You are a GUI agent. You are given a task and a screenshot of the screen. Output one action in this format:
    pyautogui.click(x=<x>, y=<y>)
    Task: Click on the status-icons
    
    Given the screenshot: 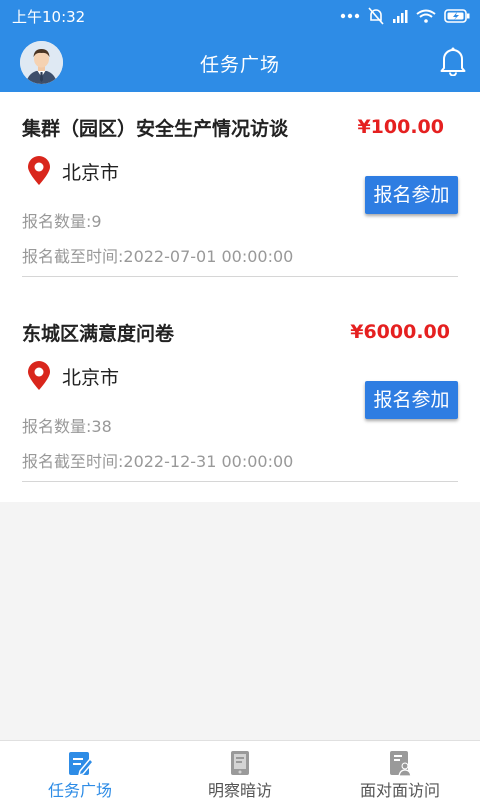 What is the action you would take?
    pyautogui.click(x=405, y=16)
    